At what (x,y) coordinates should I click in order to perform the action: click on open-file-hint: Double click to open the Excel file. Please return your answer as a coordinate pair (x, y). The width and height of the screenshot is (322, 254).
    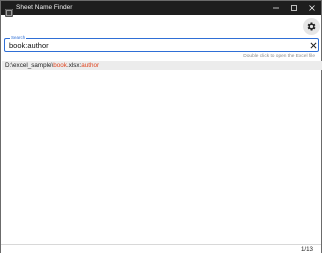
    Looking at the image, I should click on (279, 56).